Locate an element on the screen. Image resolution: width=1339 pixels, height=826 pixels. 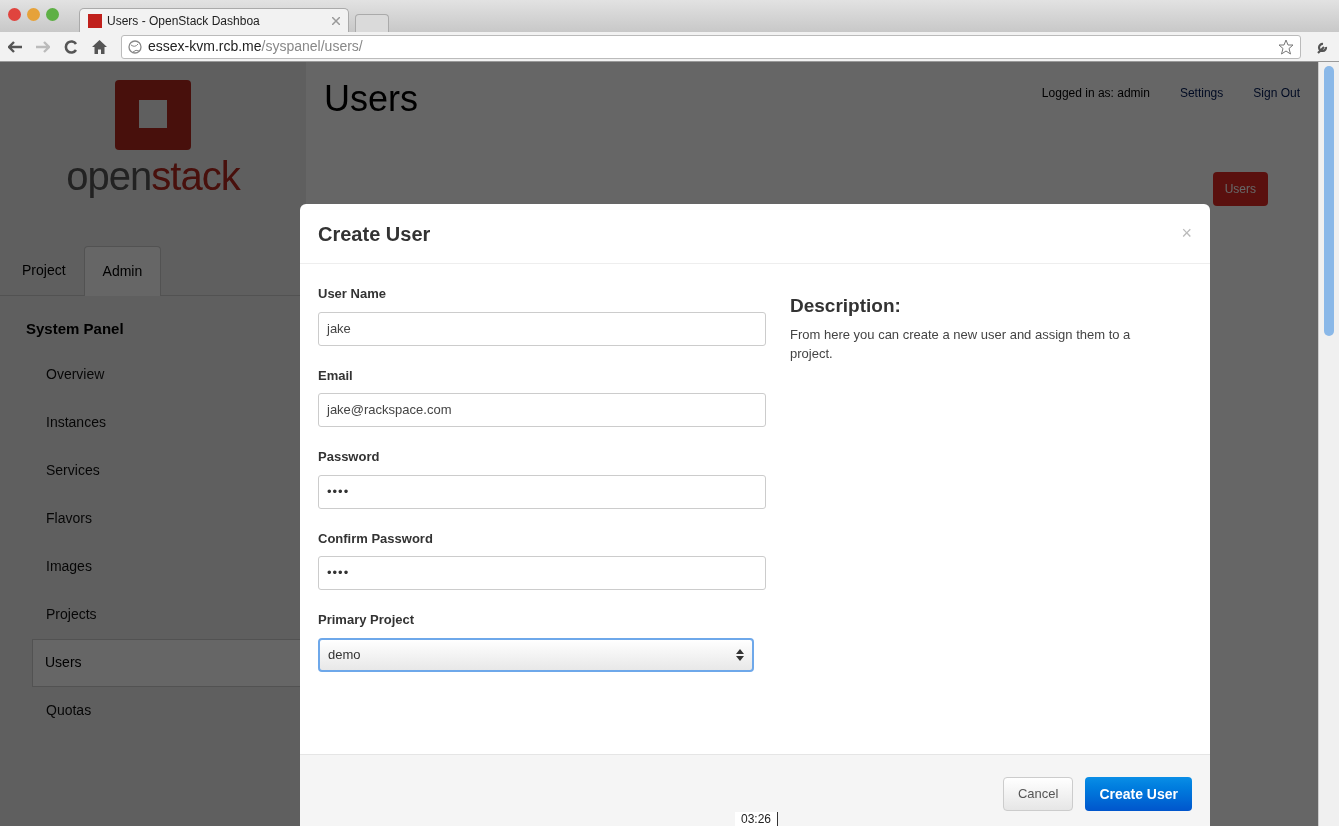
cancel-button: Cancel is located at coordinates (1038, 794).